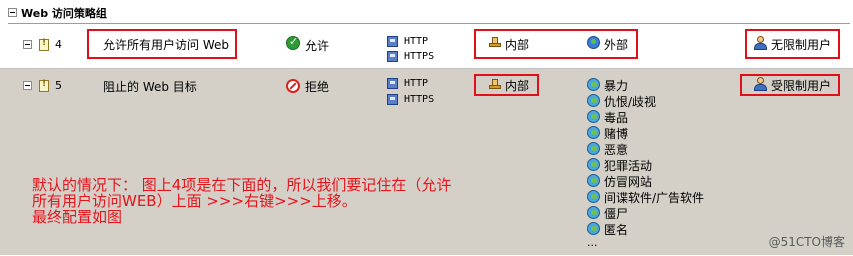 The image size is (853, 256). What do you see at coordinates (166, 44) in the screenshot?
I see `rule-4-name: 允许所有用户访问 Web` at bounding box center [166, 44].